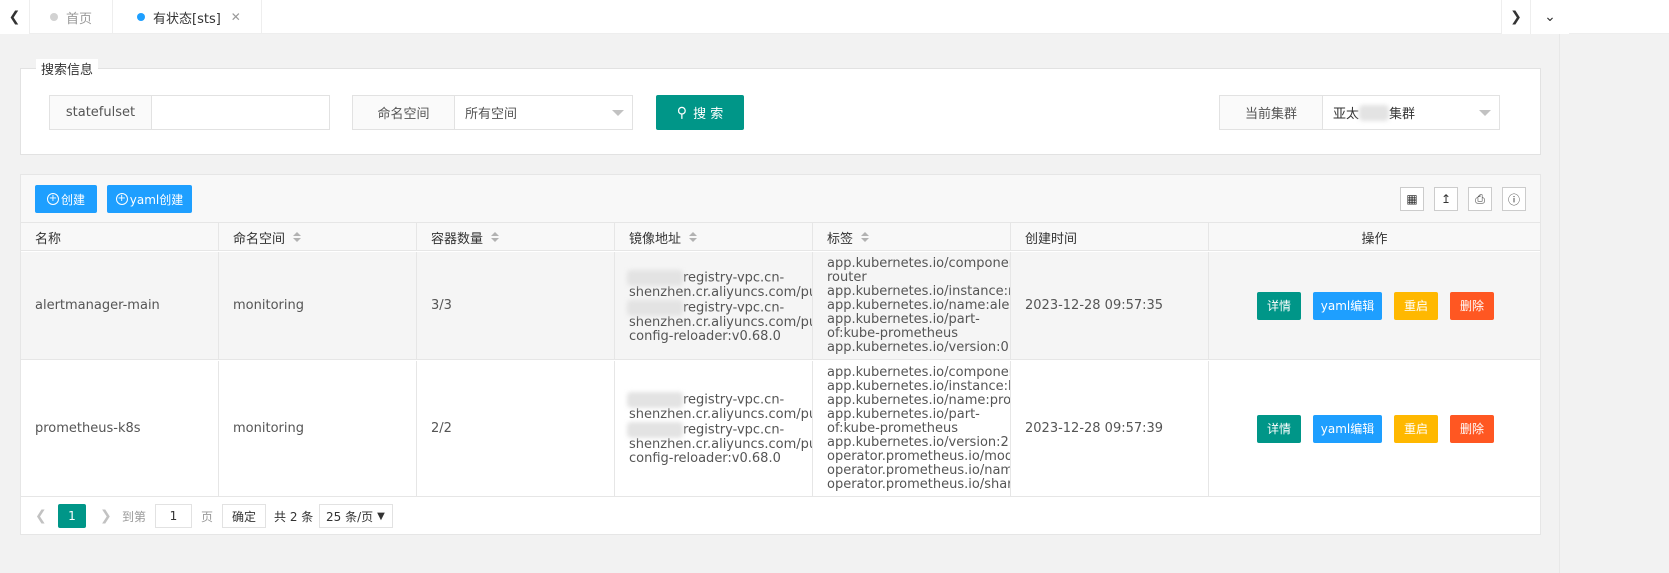  Describe the element at coordinates (1480, 199) in the screenshot. I see `print-icon: ⎙` at that location.